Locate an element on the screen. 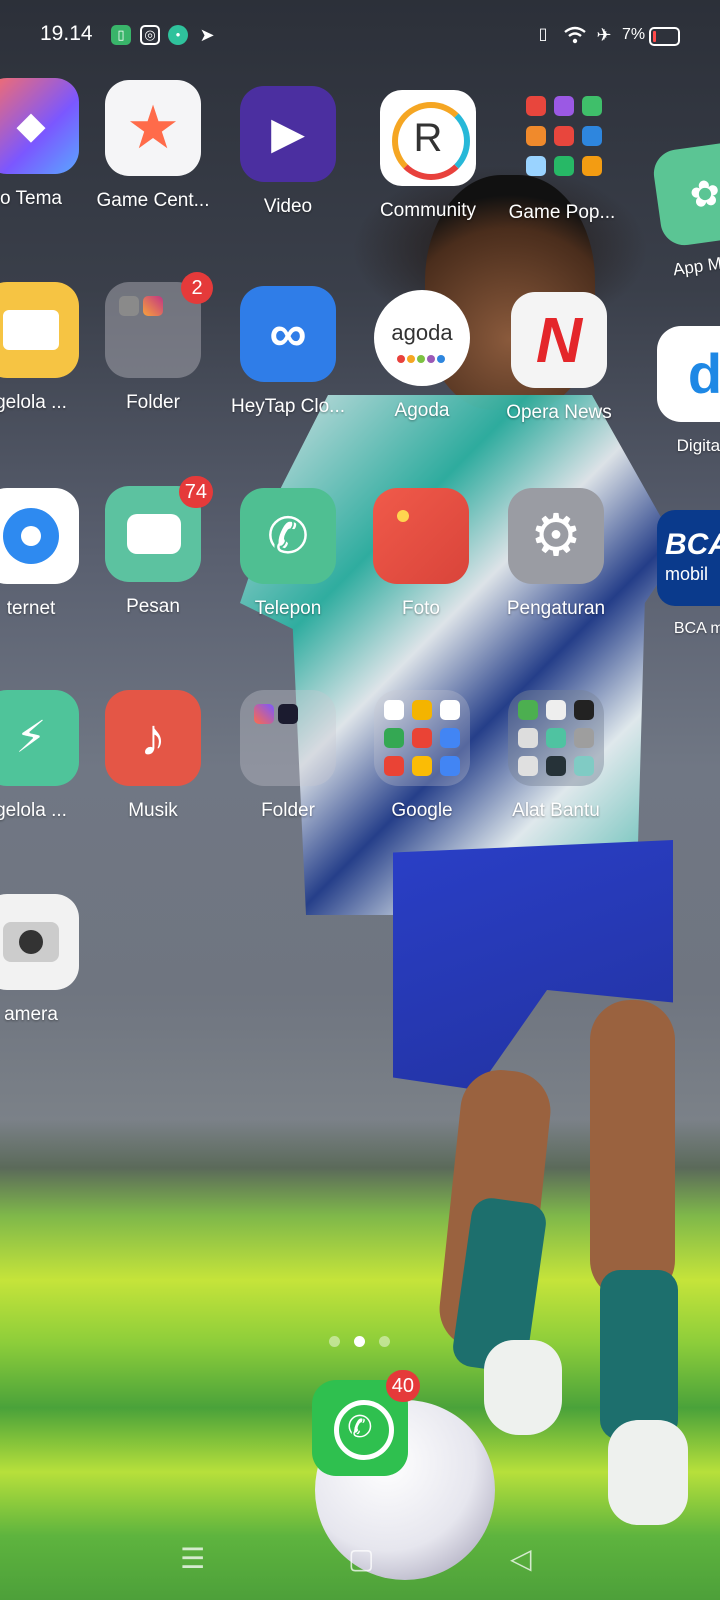 Image resolution: width=720 pixels, height=1600 pixels. folder-file-icon is located at coordinates (39, 330).